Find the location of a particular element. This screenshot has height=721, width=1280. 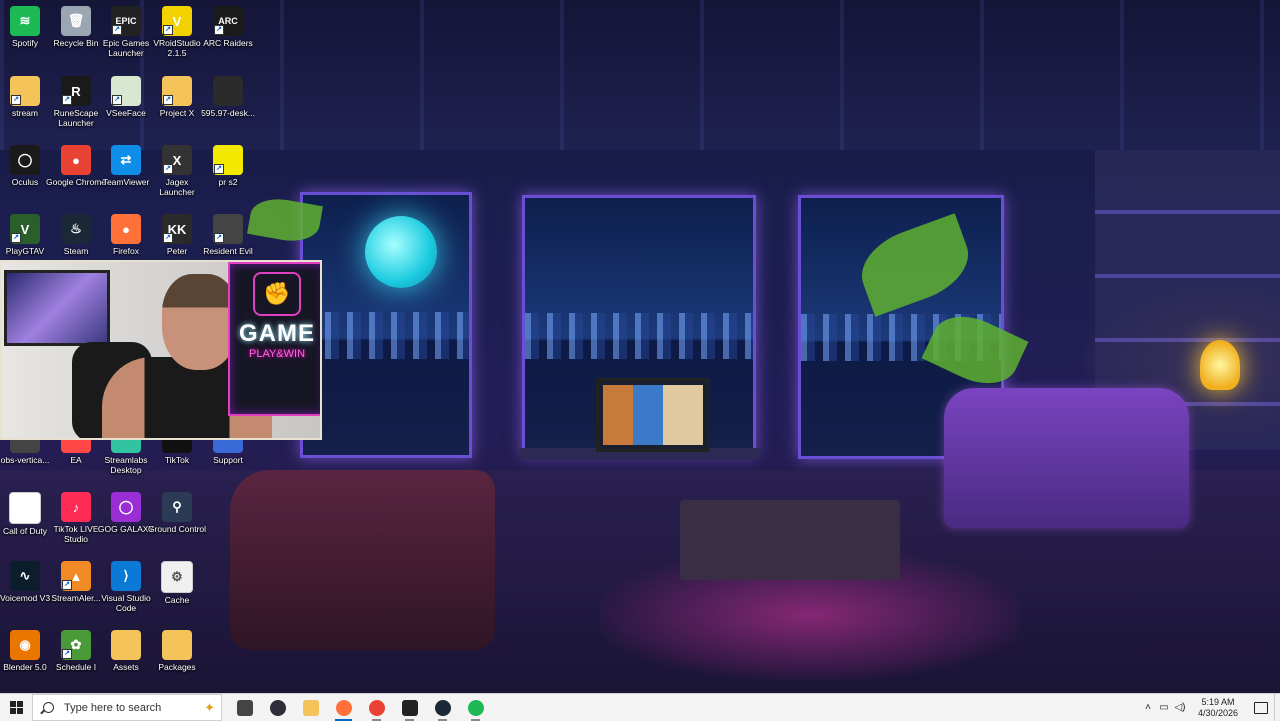

taskbar-file-explorer-button is located at coordinates (310, 707).